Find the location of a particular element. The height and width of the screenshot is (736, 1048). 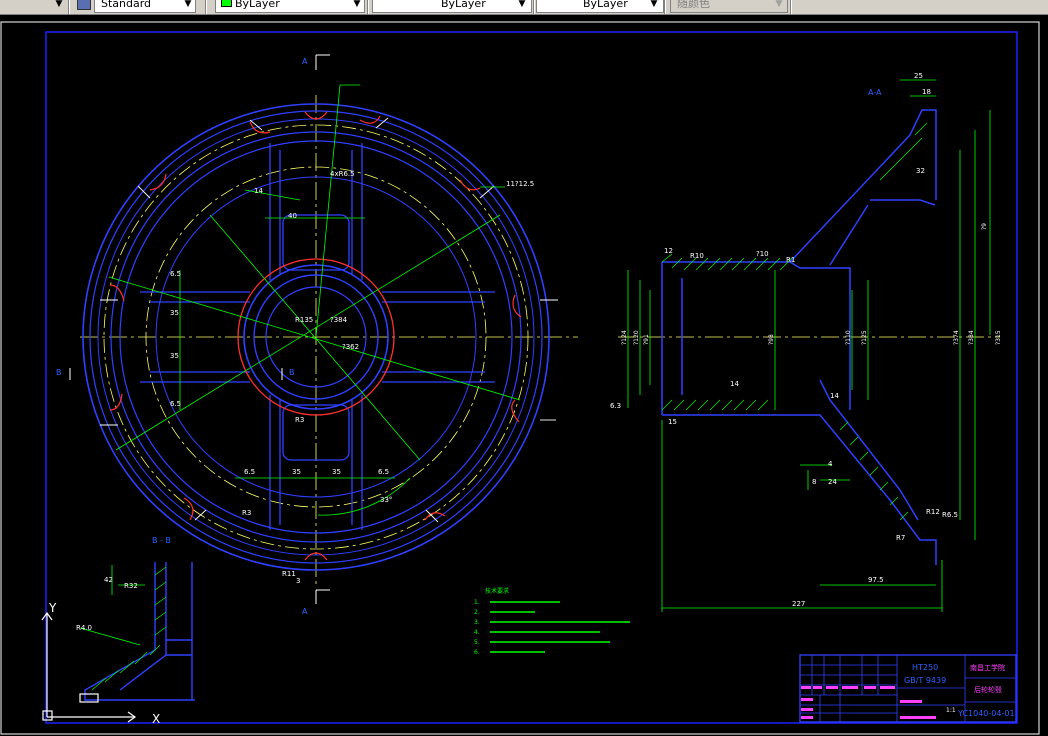

section-dim: ?98 is located at coordinates (771, 339).